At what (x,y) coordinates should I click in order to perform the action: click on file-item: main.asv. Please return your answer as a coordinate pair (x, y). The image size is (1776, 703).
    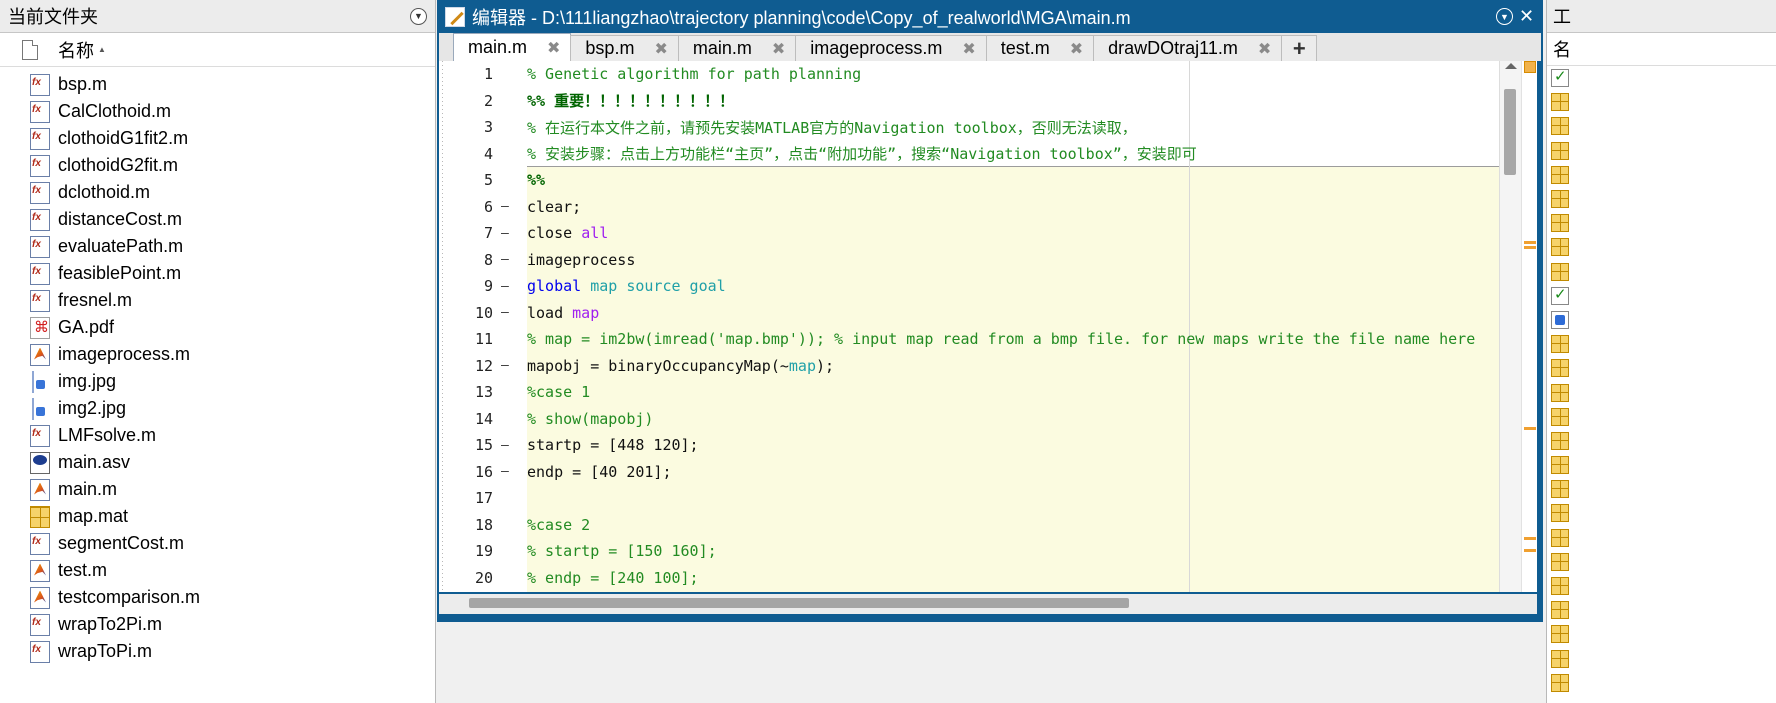
    Looking at the image, I should click on (217, 462).